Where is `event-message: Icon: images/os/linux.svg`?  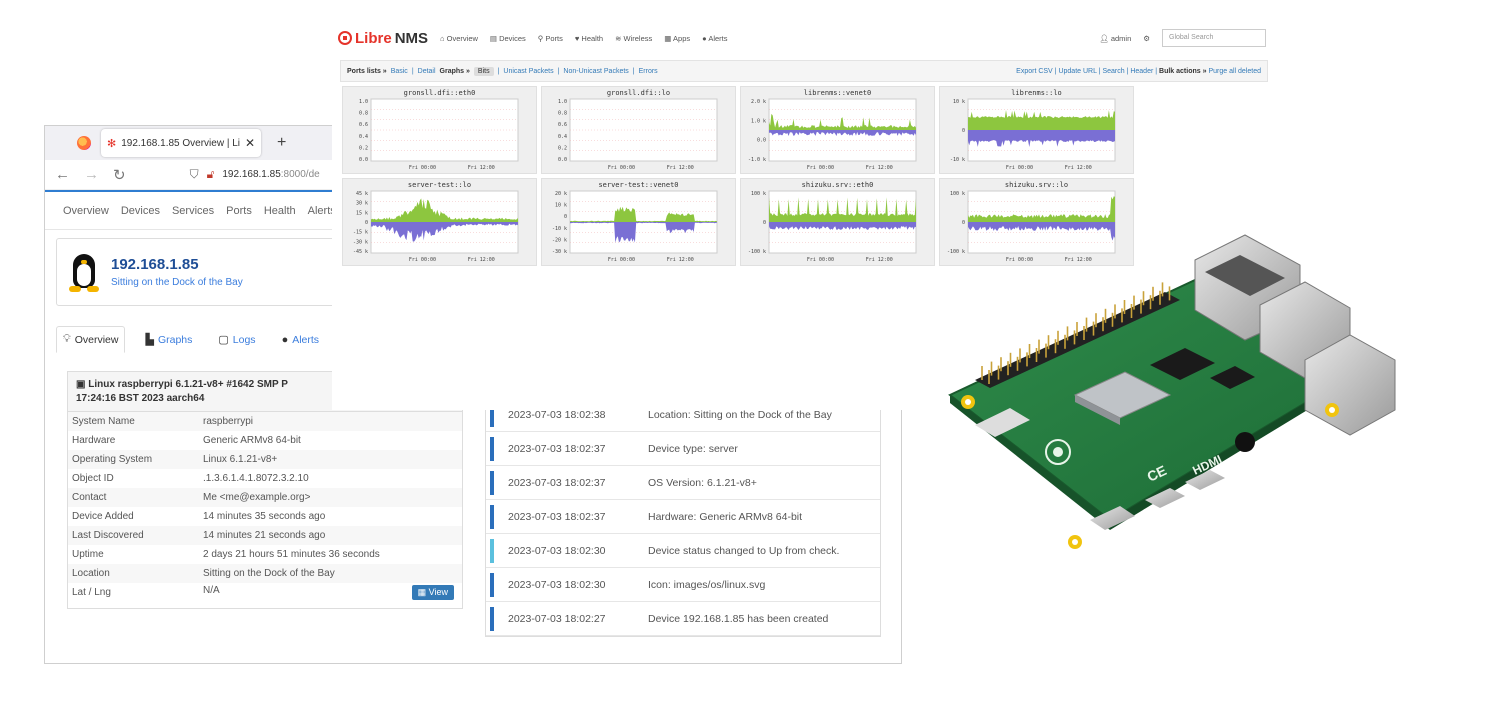 event-message: Icon: images/os/linux.svg is located at coordinates (707, 584).